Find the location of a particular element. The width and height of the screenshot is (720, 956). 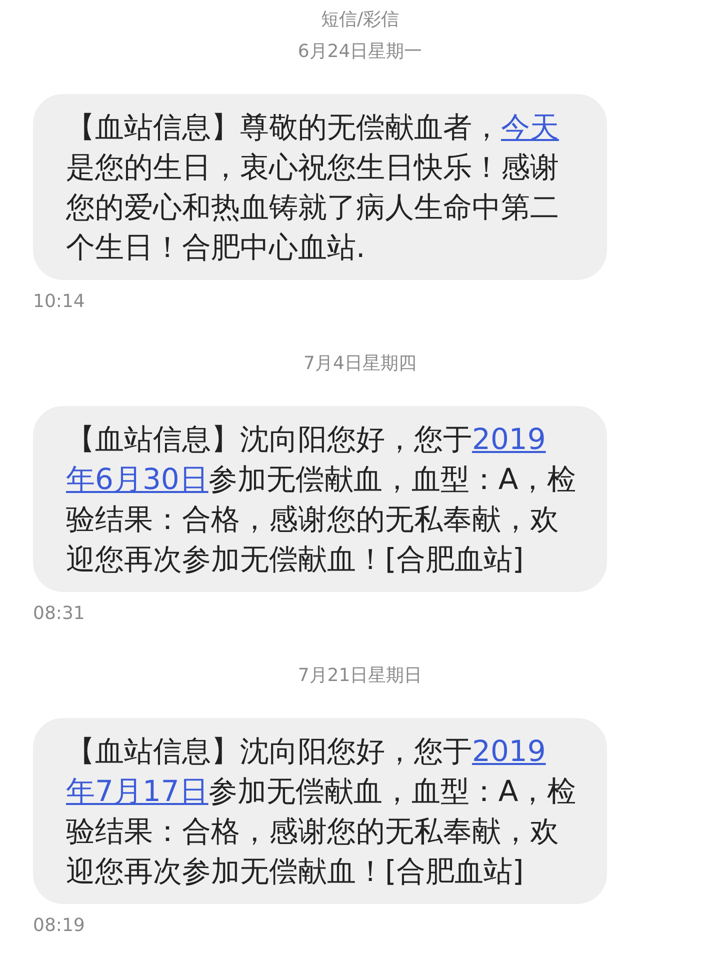

date-label: 6月24日星期一 is located at coordinates (360, 52).